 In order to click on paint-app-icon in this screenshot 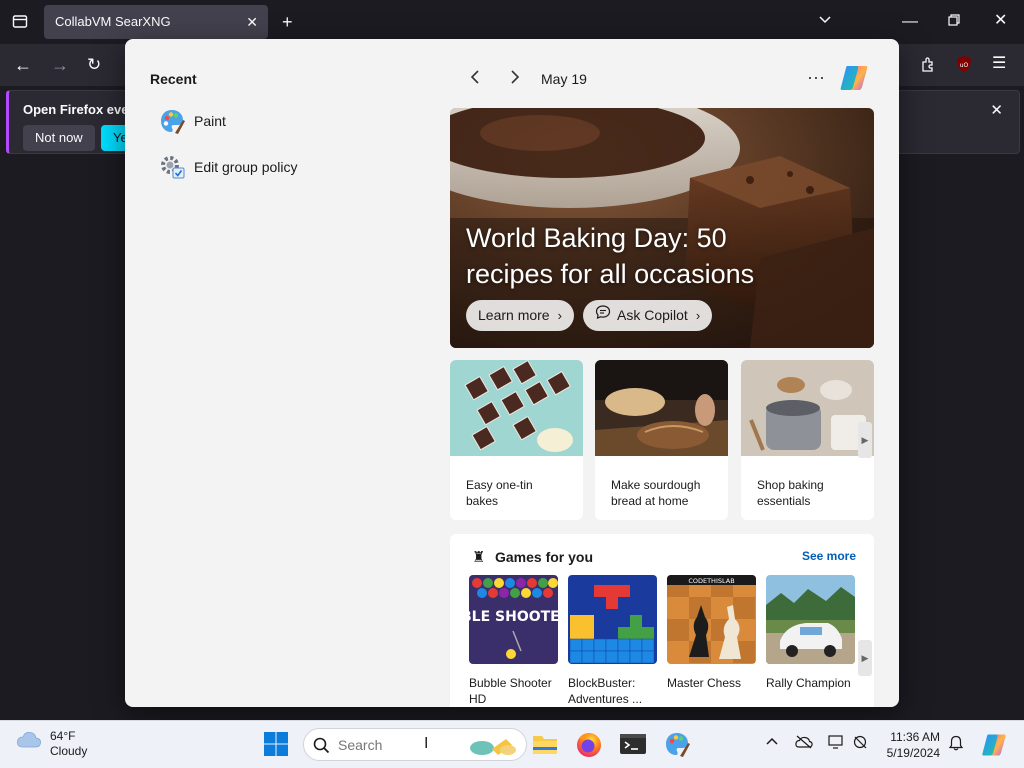, I will do `click(678, 745)`.